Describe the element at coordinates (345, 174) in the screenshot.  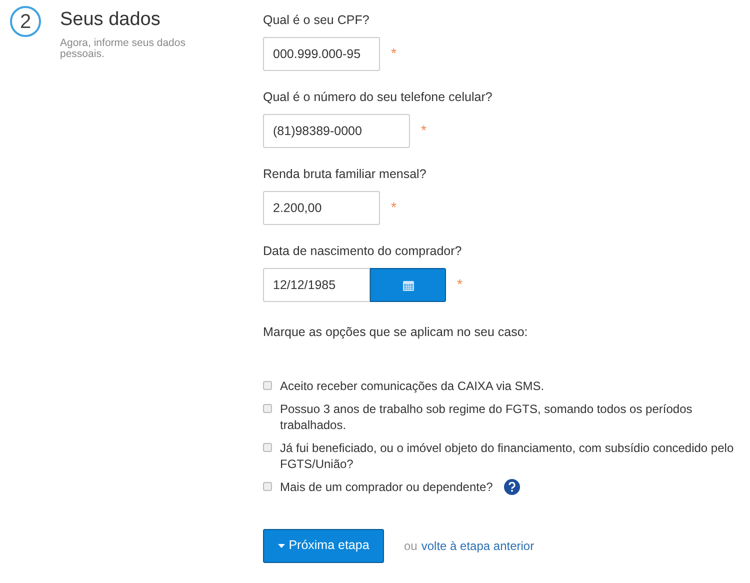
I see `field-label: Renda bruta familiar mensal?` at that location.